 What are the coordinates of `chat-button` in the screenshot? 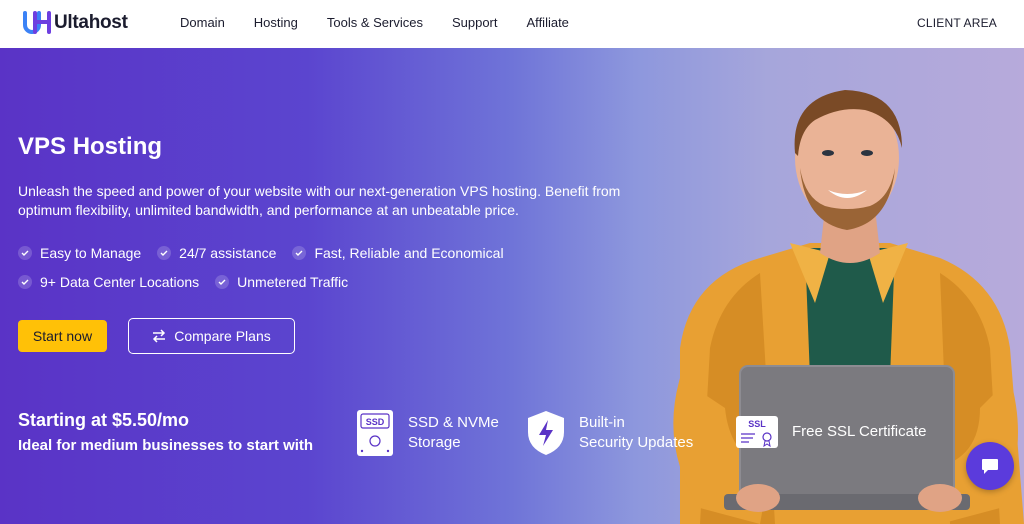 It's located at (990, 466).